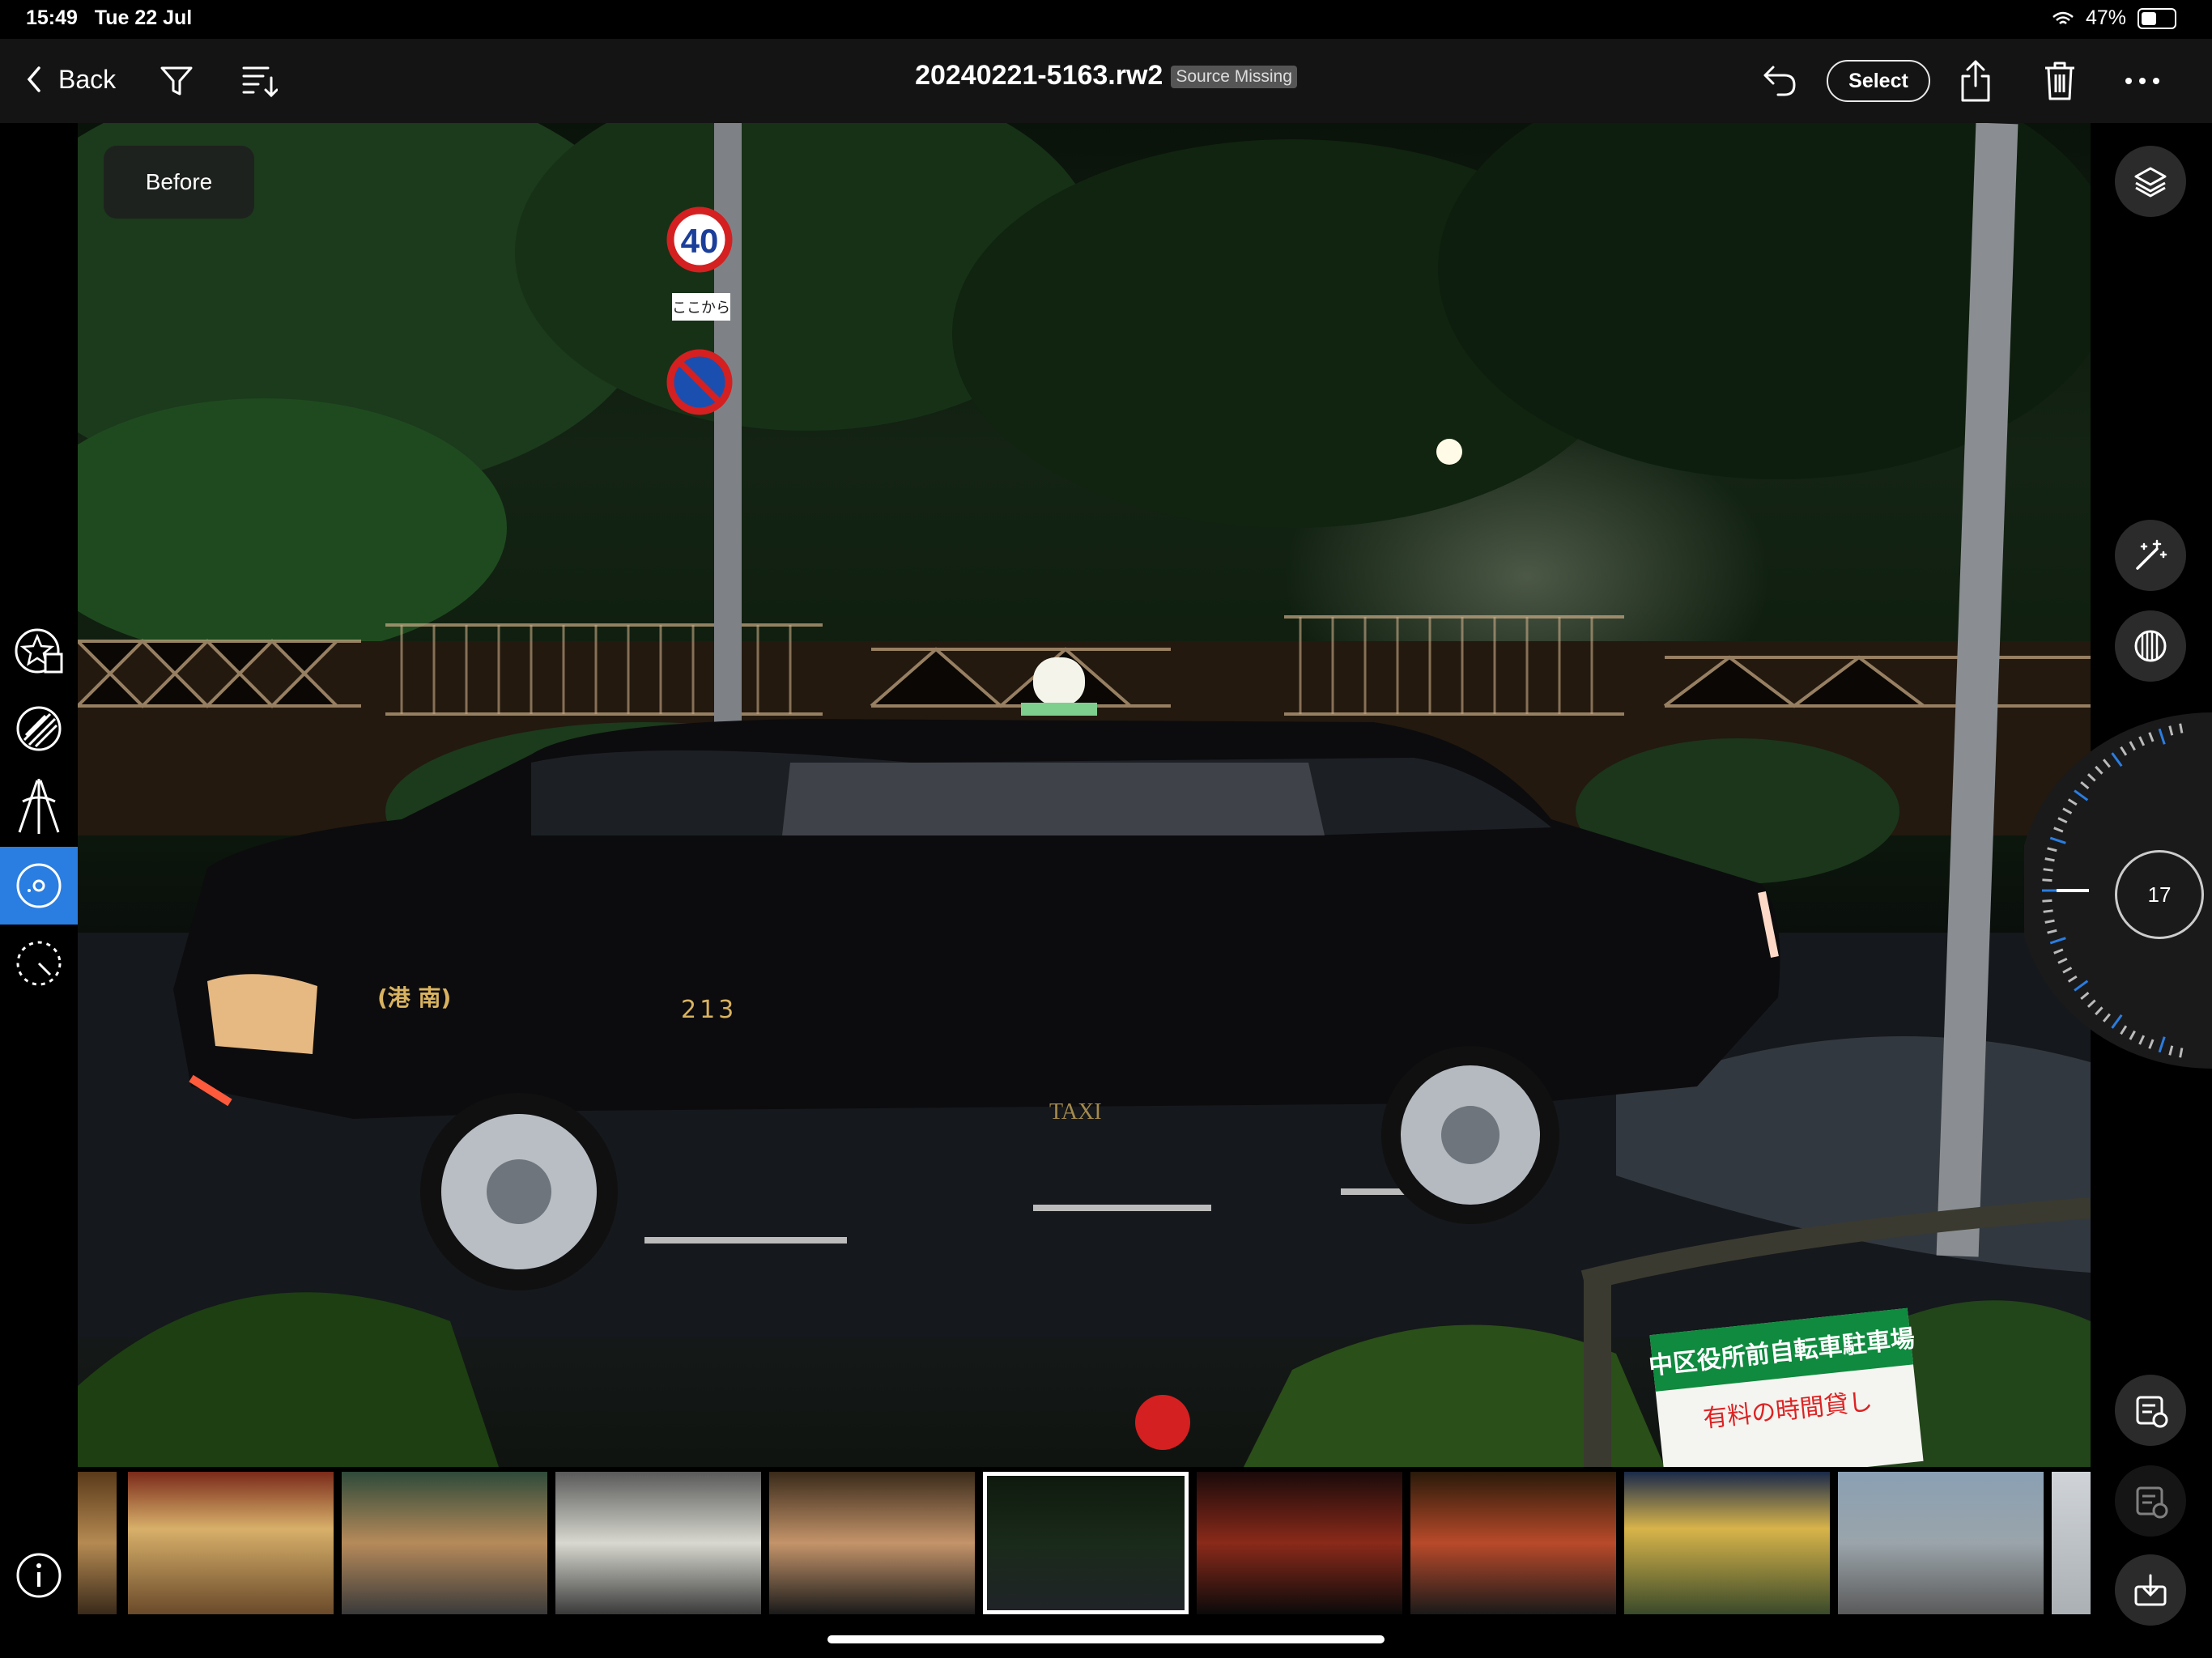  I want to click on color-tool, so click(39, 885).